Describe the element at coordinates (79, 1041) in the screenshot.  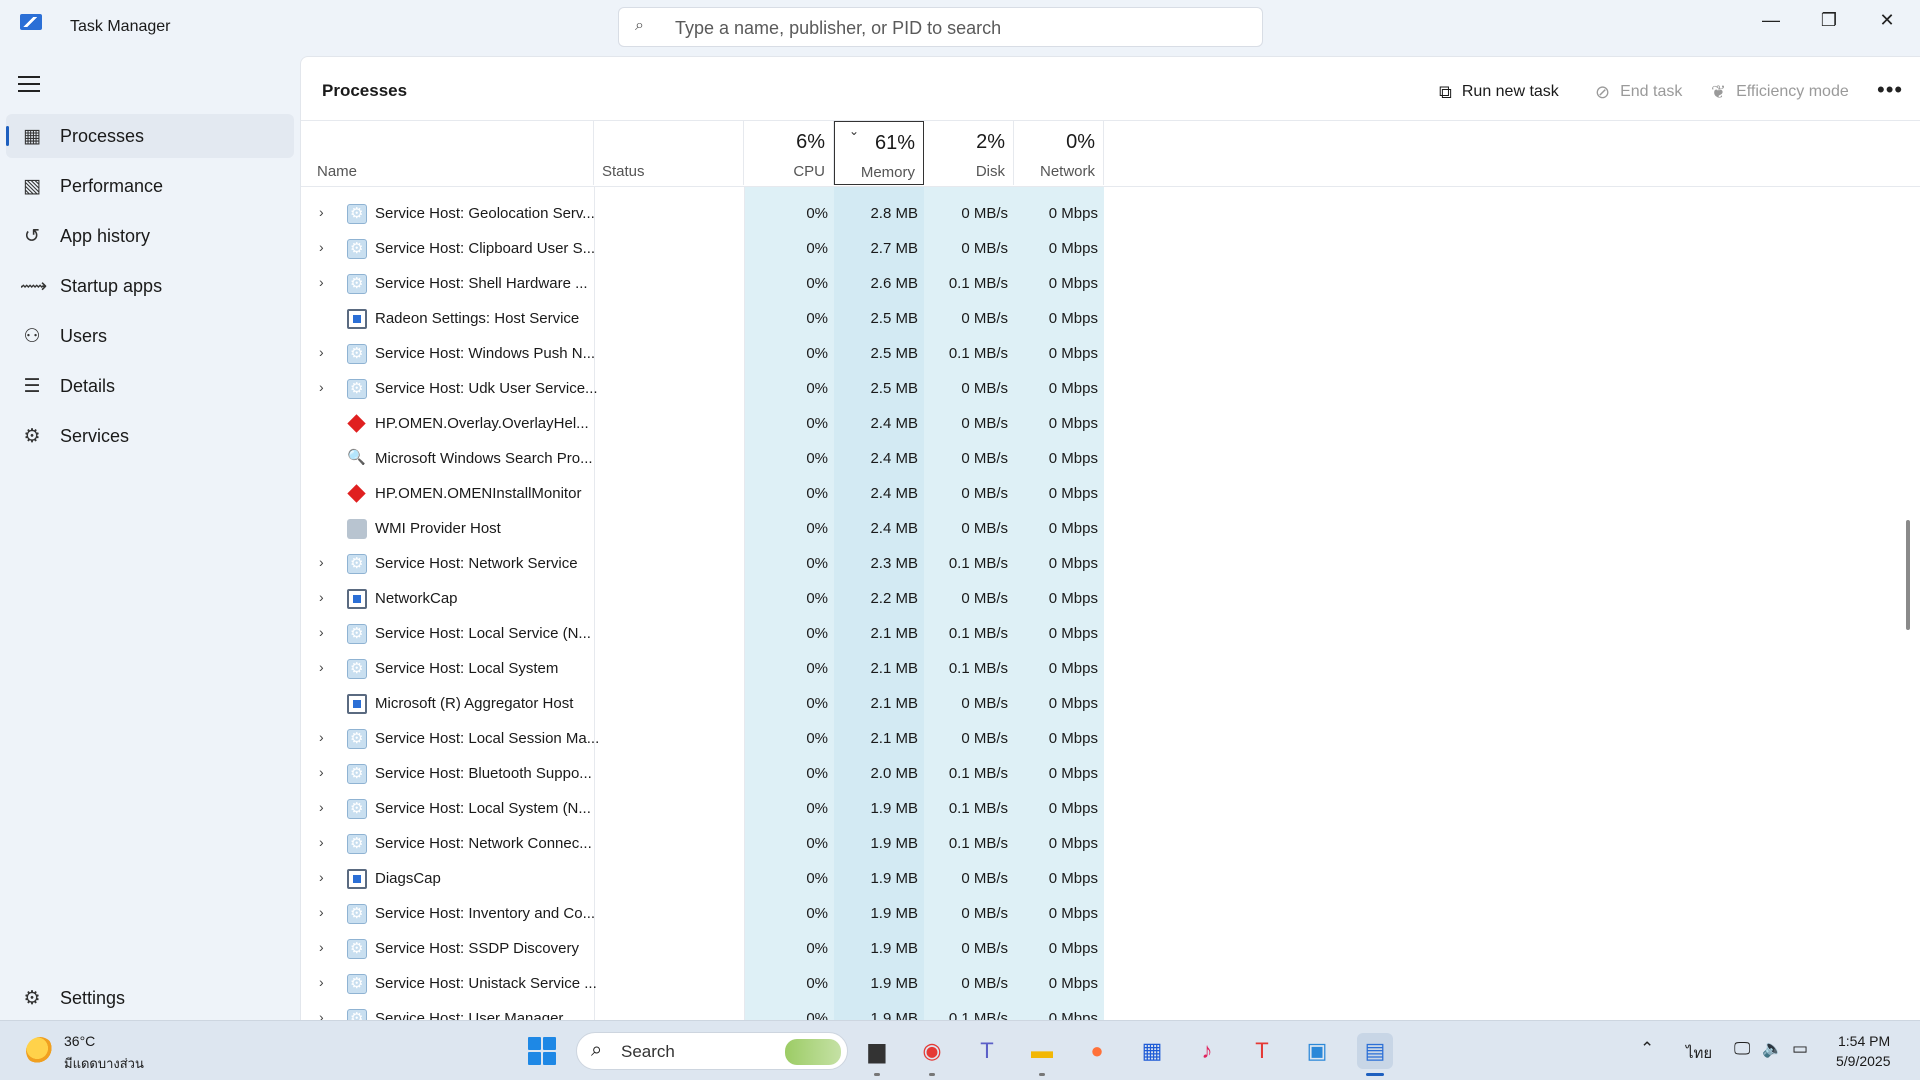
I see `weather-temperature: 36°C` at that location.